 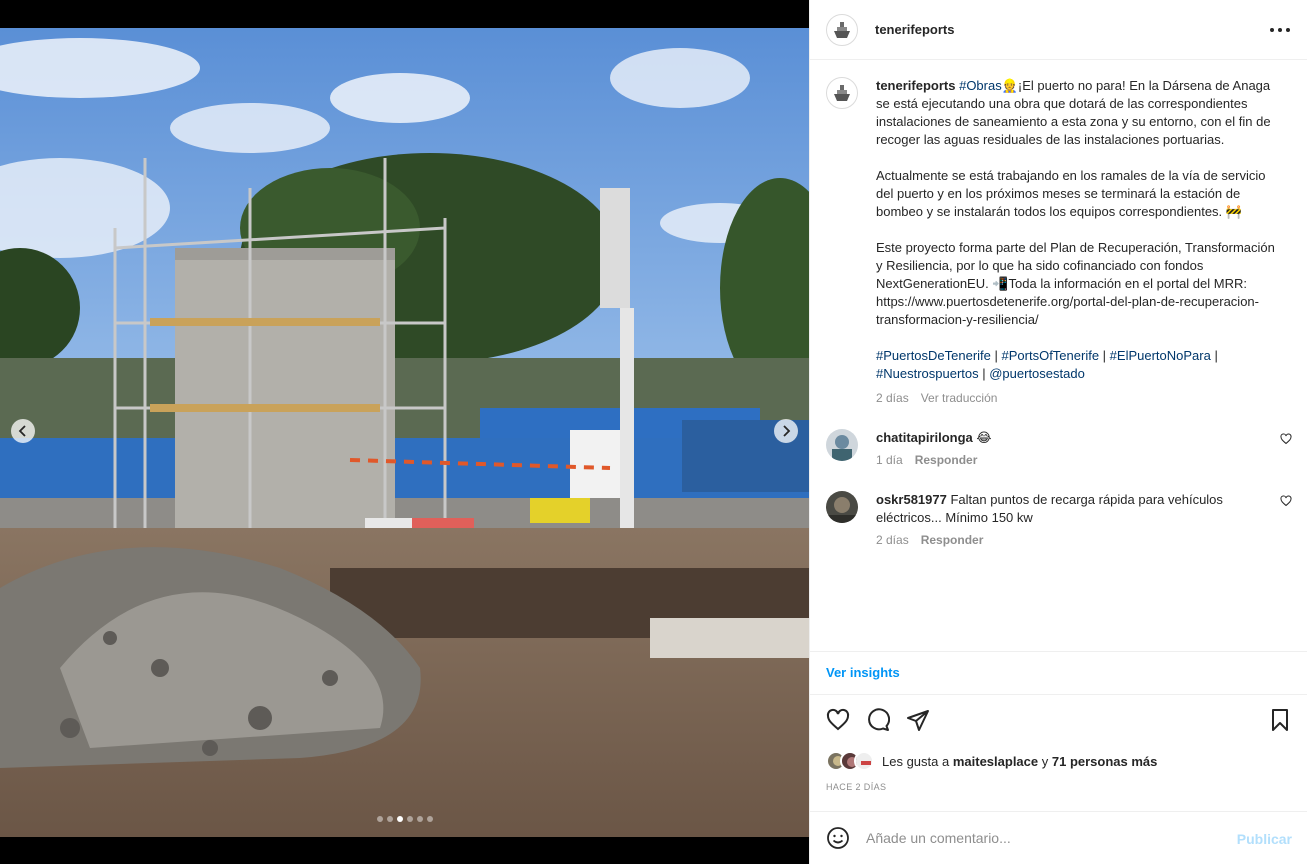 I want to click on liker-username: maiteslaplace, so click(x=995, y=761).